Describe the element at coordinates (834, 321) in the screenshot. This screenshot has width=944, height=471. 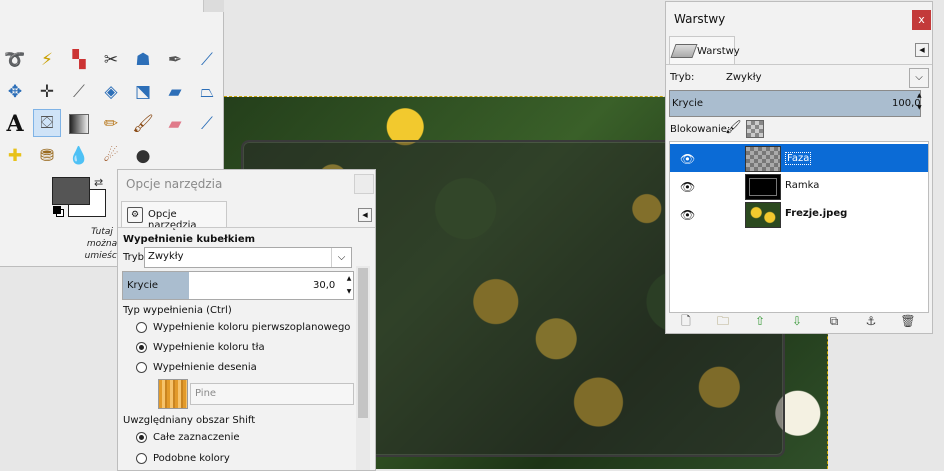
I see `duplicate-layer-icon: ⧉` at that location.